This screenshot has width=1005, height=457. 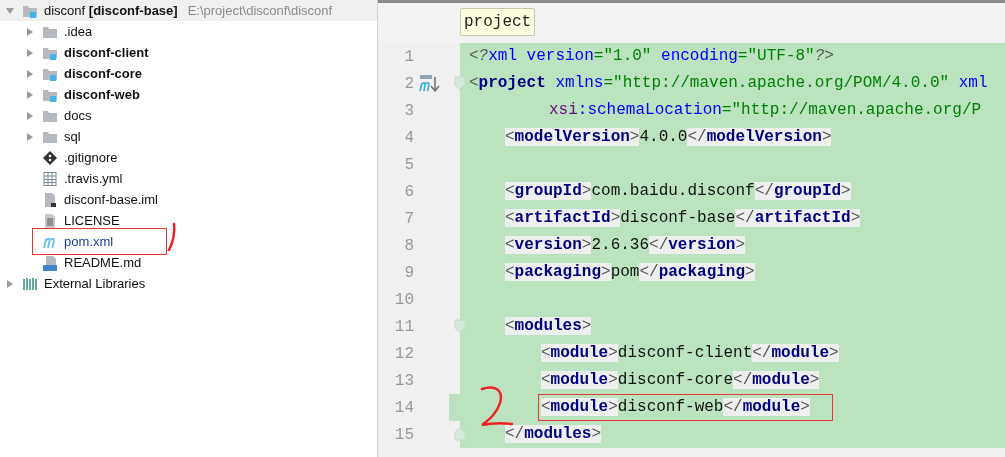 I want to click on tree-item-label: docs, so click(x=78, y=115).